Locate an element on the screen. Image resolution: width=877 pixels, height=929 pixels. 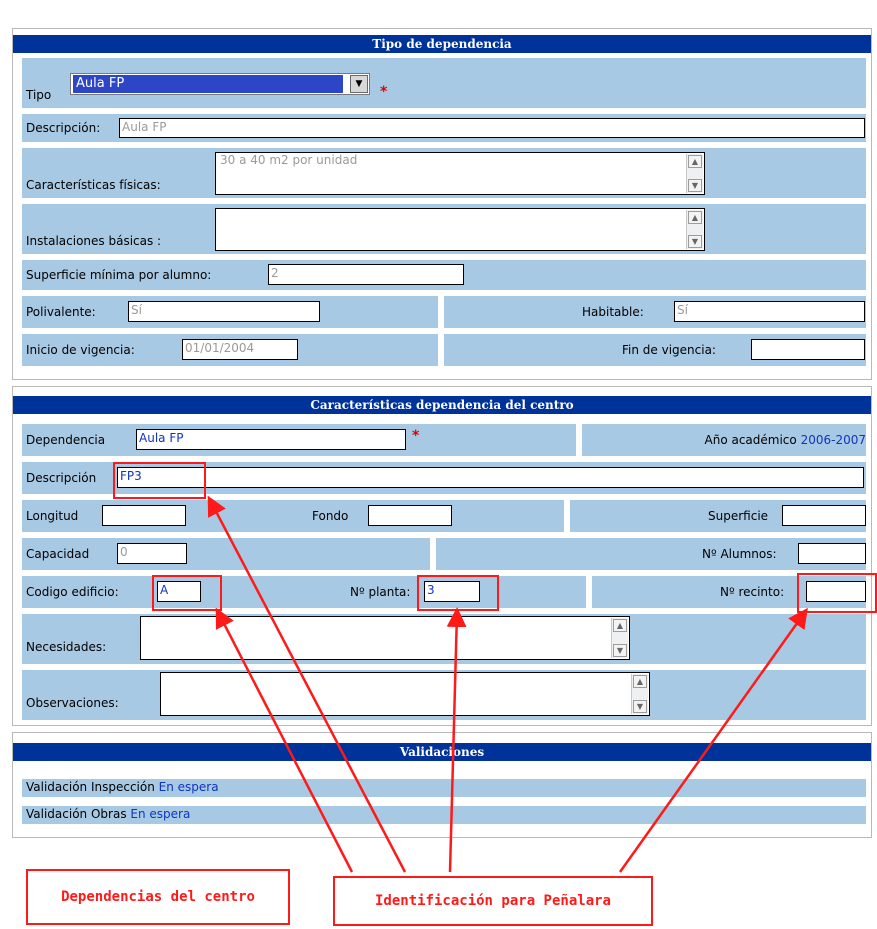
caracteristicas-label: Características físicas: is located at coordinates (93, 185).